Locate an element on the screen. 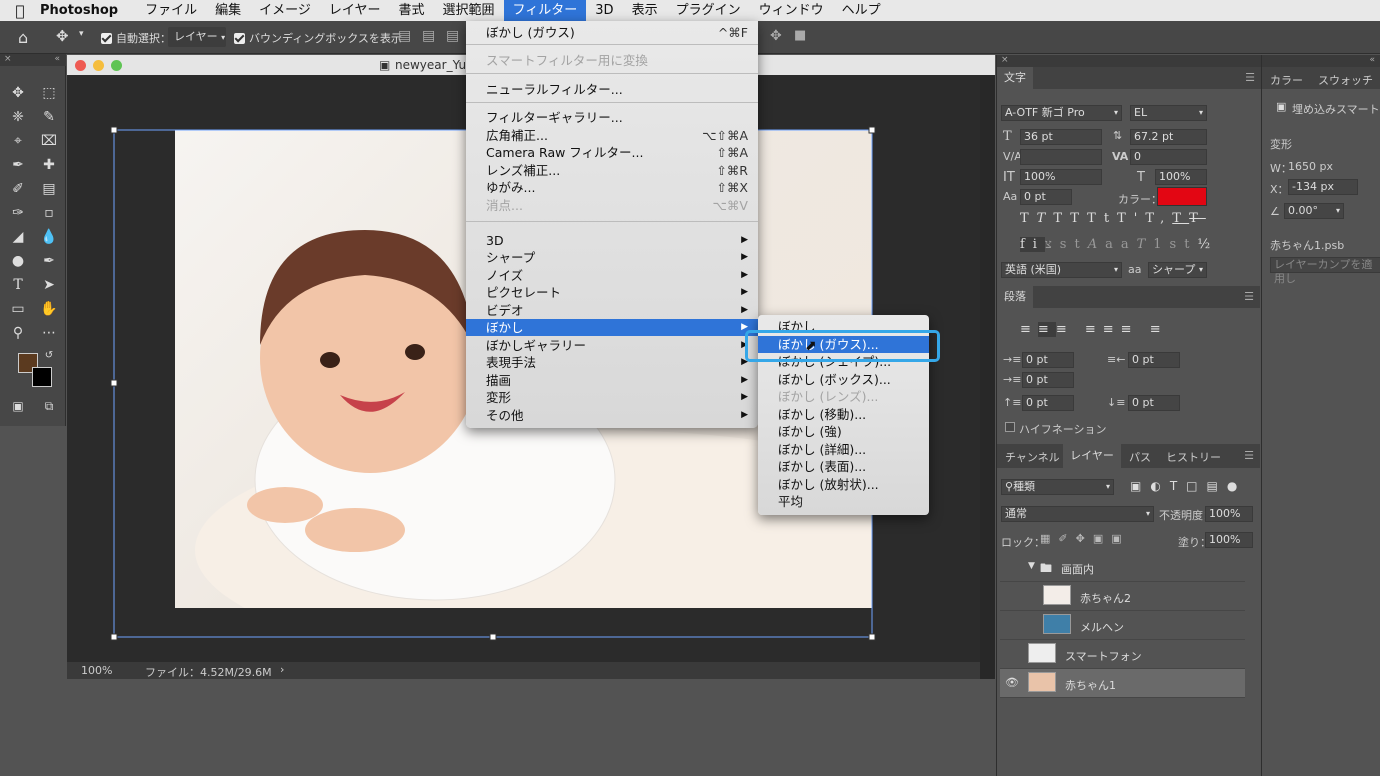 The image size is (1380, 776). crop-tool-icon: ⌖ is located at coordinates (18, 141).